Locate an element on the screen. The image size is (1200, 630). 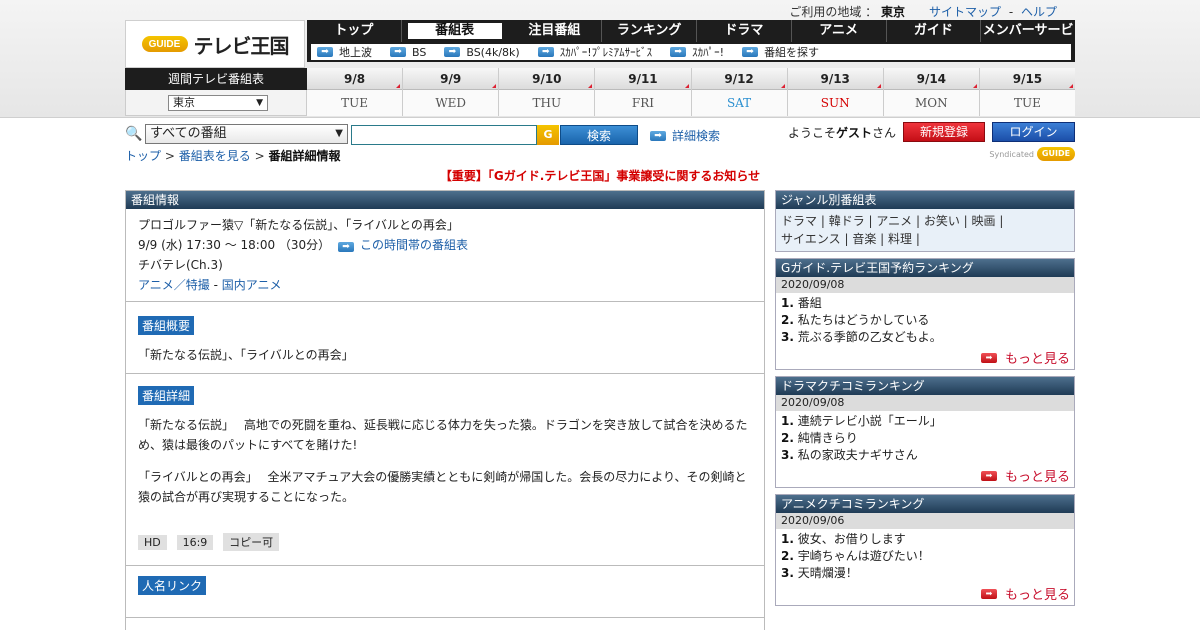
day-weekday: TUE is located at coordinates (355, 103).